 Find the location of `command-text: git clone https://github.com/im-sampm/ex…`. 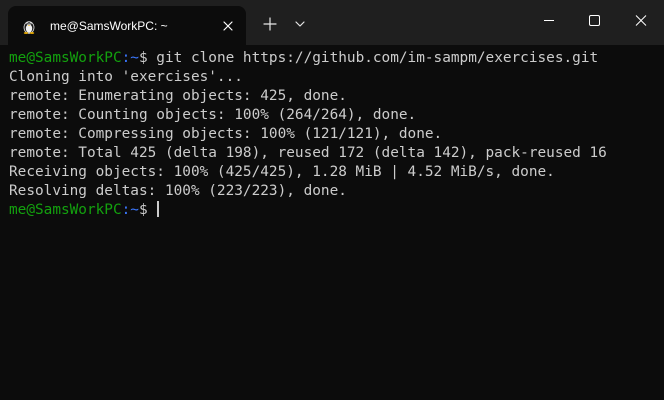

command-text: git clone https://github.com/im-sampm/ex… is located at coordinates (377, 58).